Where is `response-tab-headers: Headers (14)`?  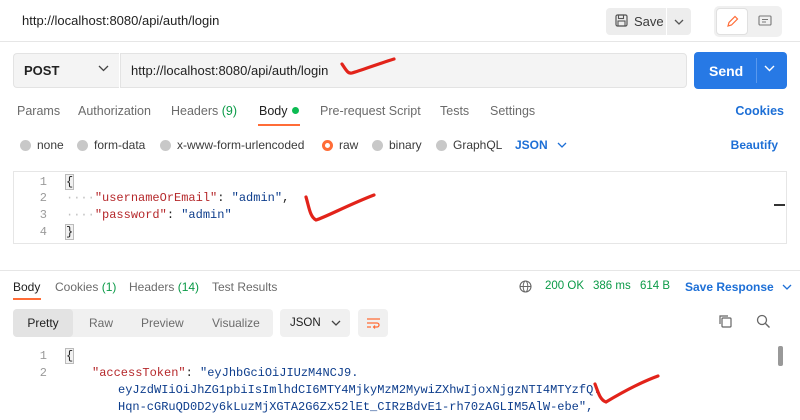
response-tab-headers: Headers (14) is located at coordinates (164, 287).